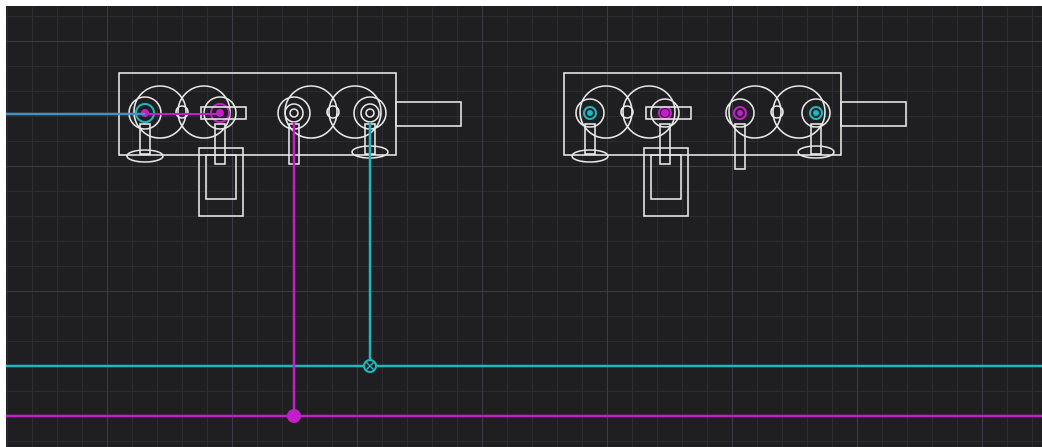  I want to click on valve-assembly-left, so click(290, 144).